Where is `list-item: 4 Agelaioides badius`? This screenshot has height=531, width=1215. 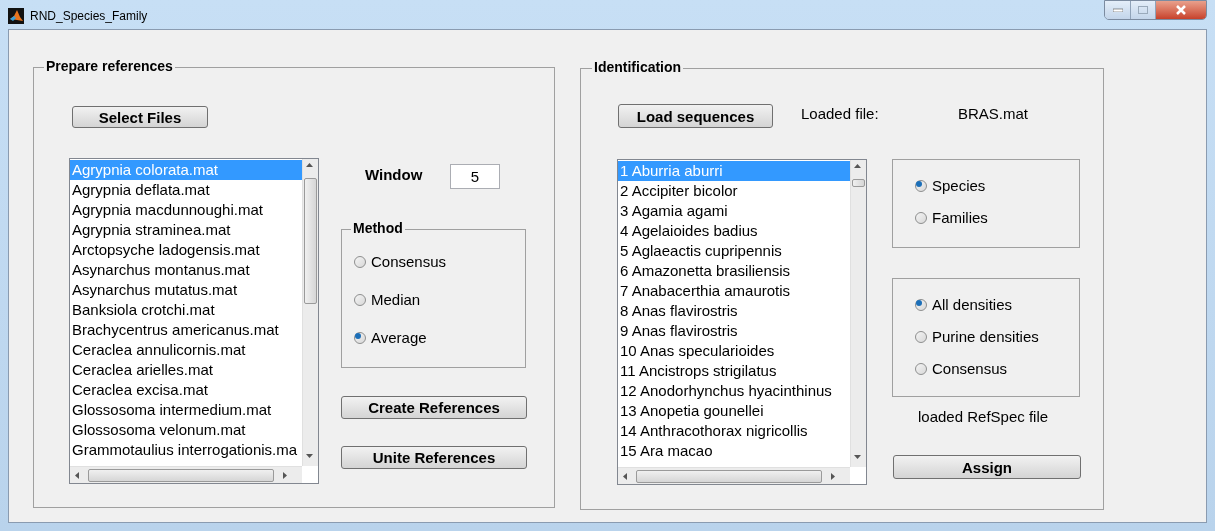
list-item: 4 Agelaioides badius is located at coordinates (734, 231).